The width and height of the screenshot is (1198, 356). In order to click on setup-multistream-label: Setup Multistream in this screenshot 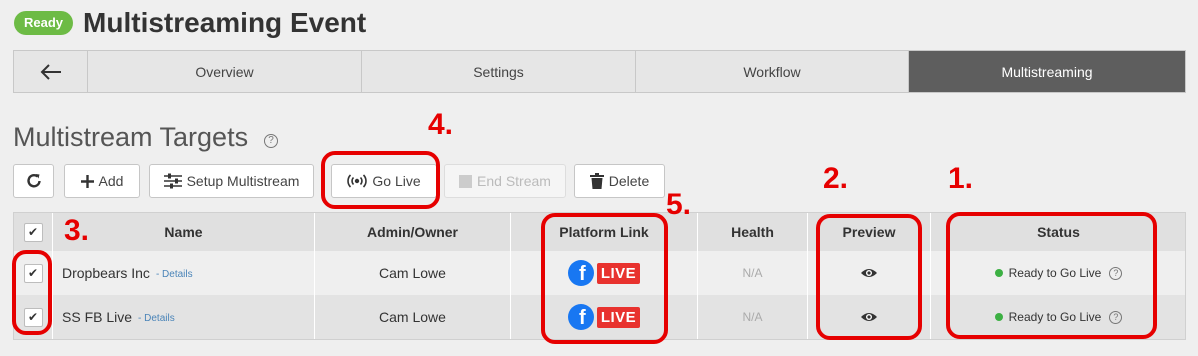, I will do `click(243, 181)`.